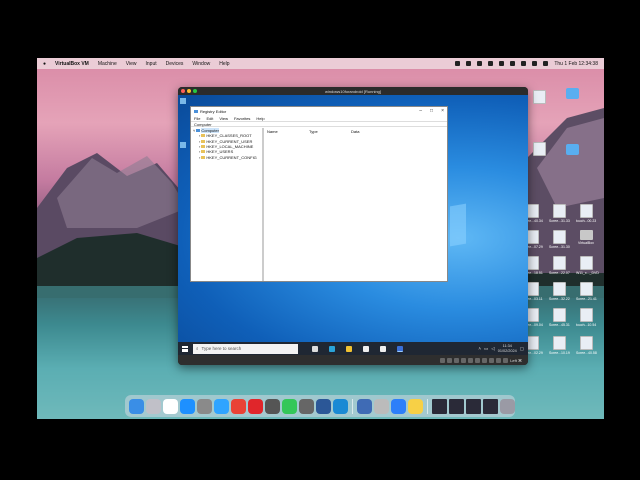 This screenshot has height=480, width=640. Describe the element at coordinates (383, 348) in the screenshot. I see `mail-icon` at that location.